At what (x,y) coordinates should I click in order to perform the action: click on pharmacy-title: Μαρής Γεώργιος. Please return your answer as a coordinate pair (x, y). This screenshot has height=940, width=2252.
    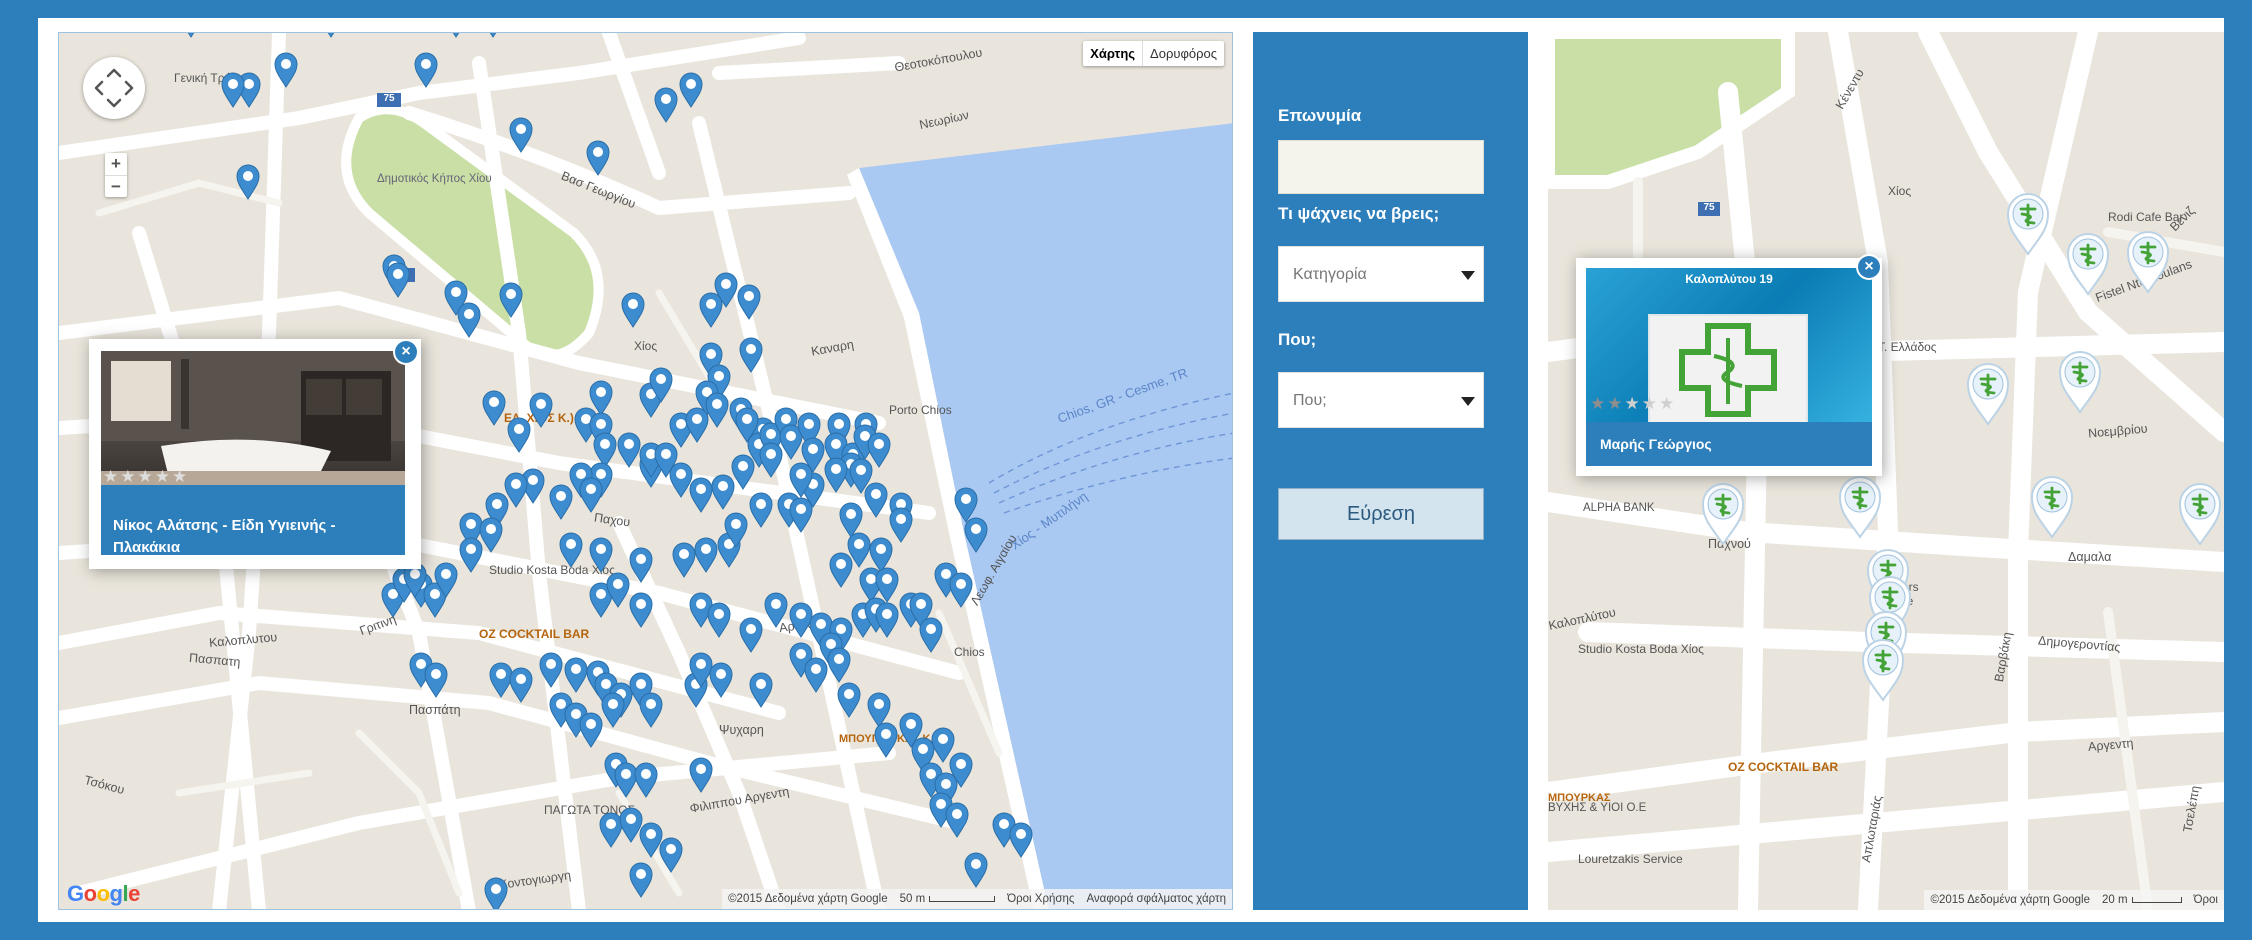
    Looking at the image, I should click on (1729, 444).